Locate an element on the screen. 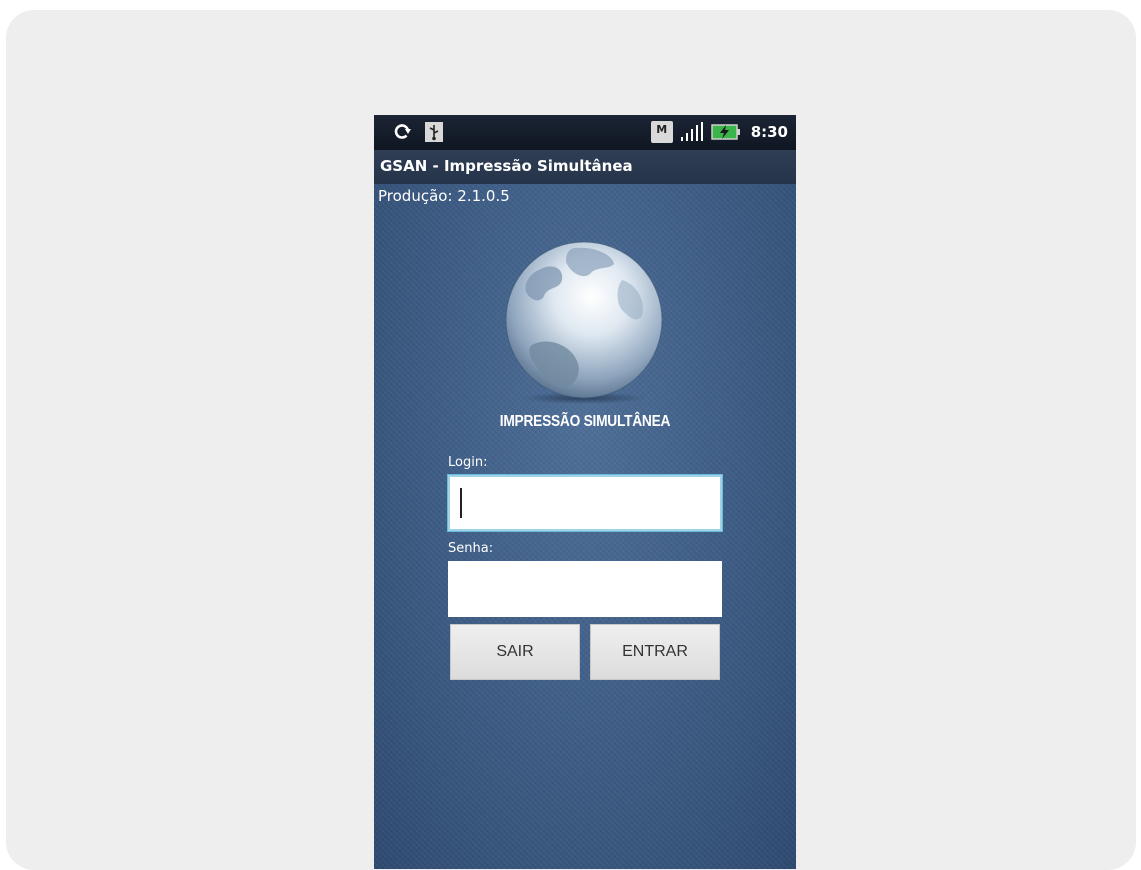 This screenshot has width=1141, height=870. app-title-bar: GSAN - Impressão Simultânea is located at coordinates (585, 167).